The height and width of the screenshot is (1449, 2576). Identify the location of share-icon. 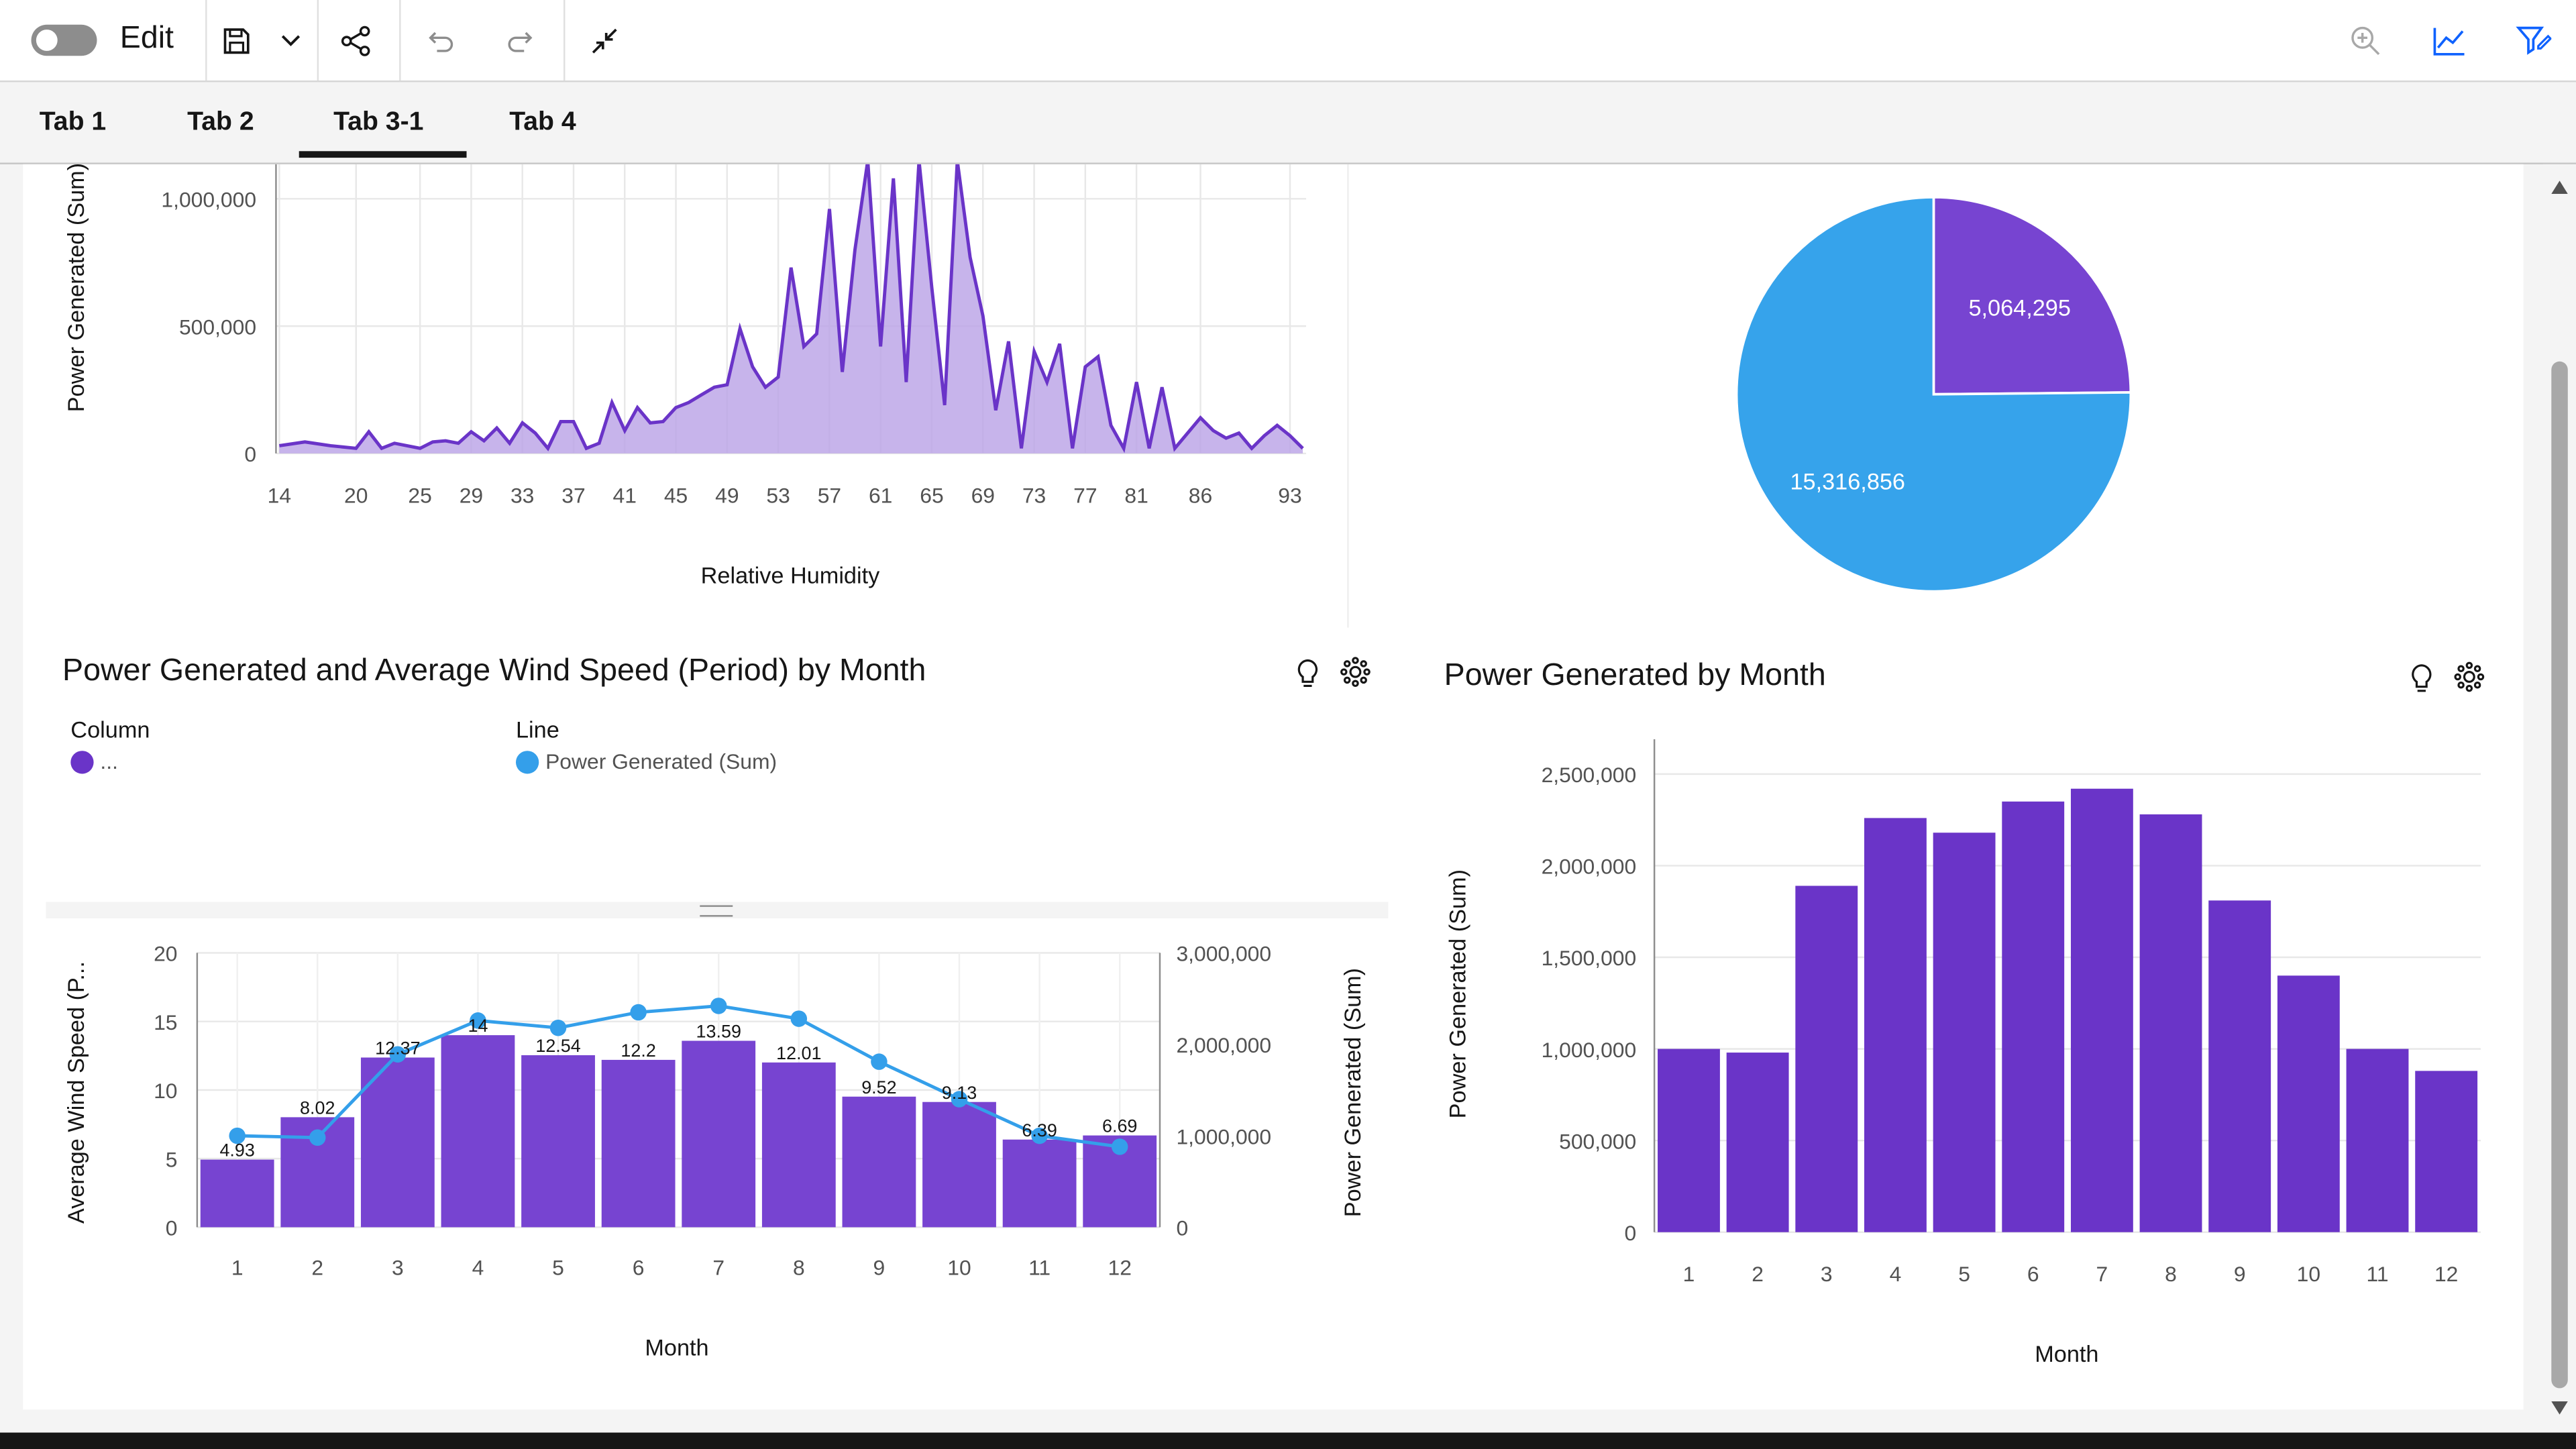
(356, 40).